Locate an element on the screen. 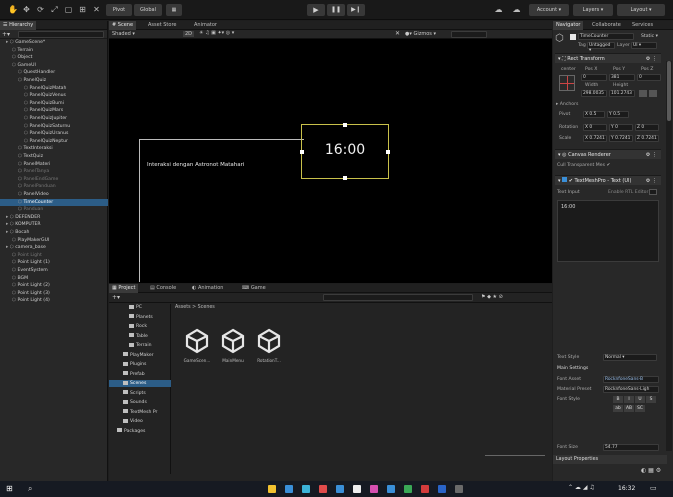 The height and width of the screenshot is (497, 673). font-style-button: ab is located at coordinates (618, 408).